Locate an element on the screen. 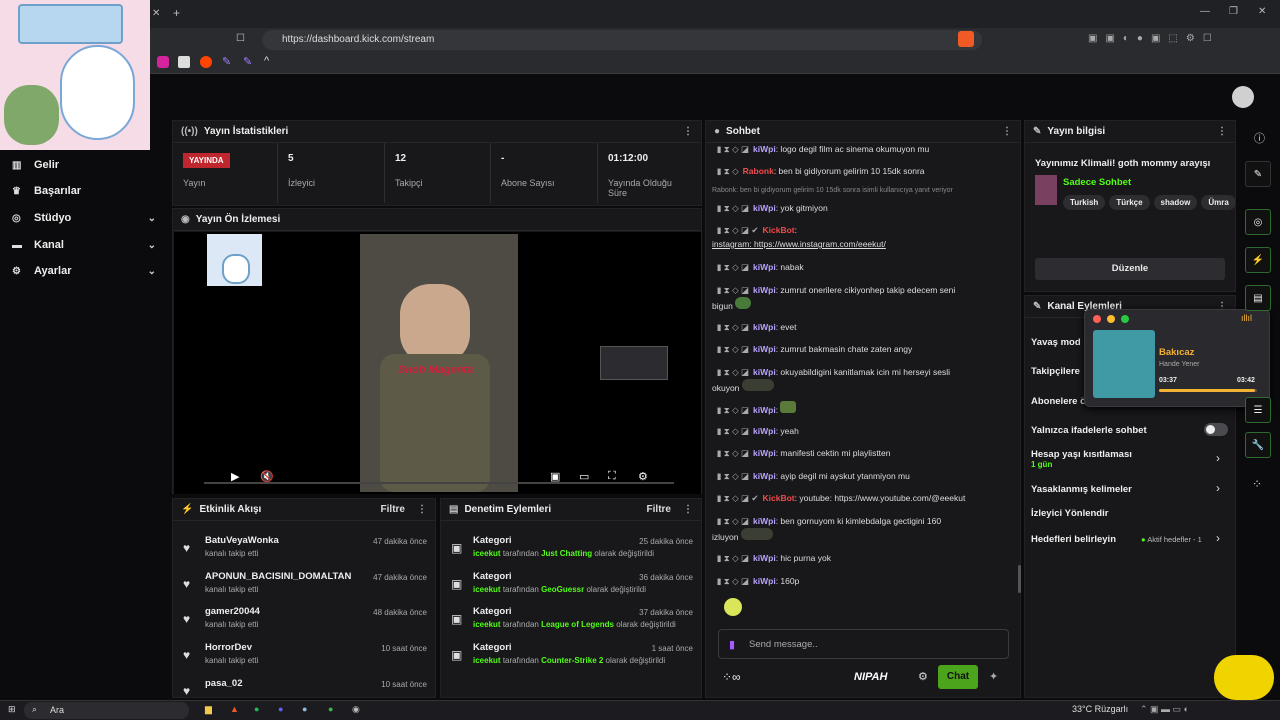 The height and width of the screenshot is (720, 1280). rail-list-button: ☰ is located at coordinates (1258, 410).